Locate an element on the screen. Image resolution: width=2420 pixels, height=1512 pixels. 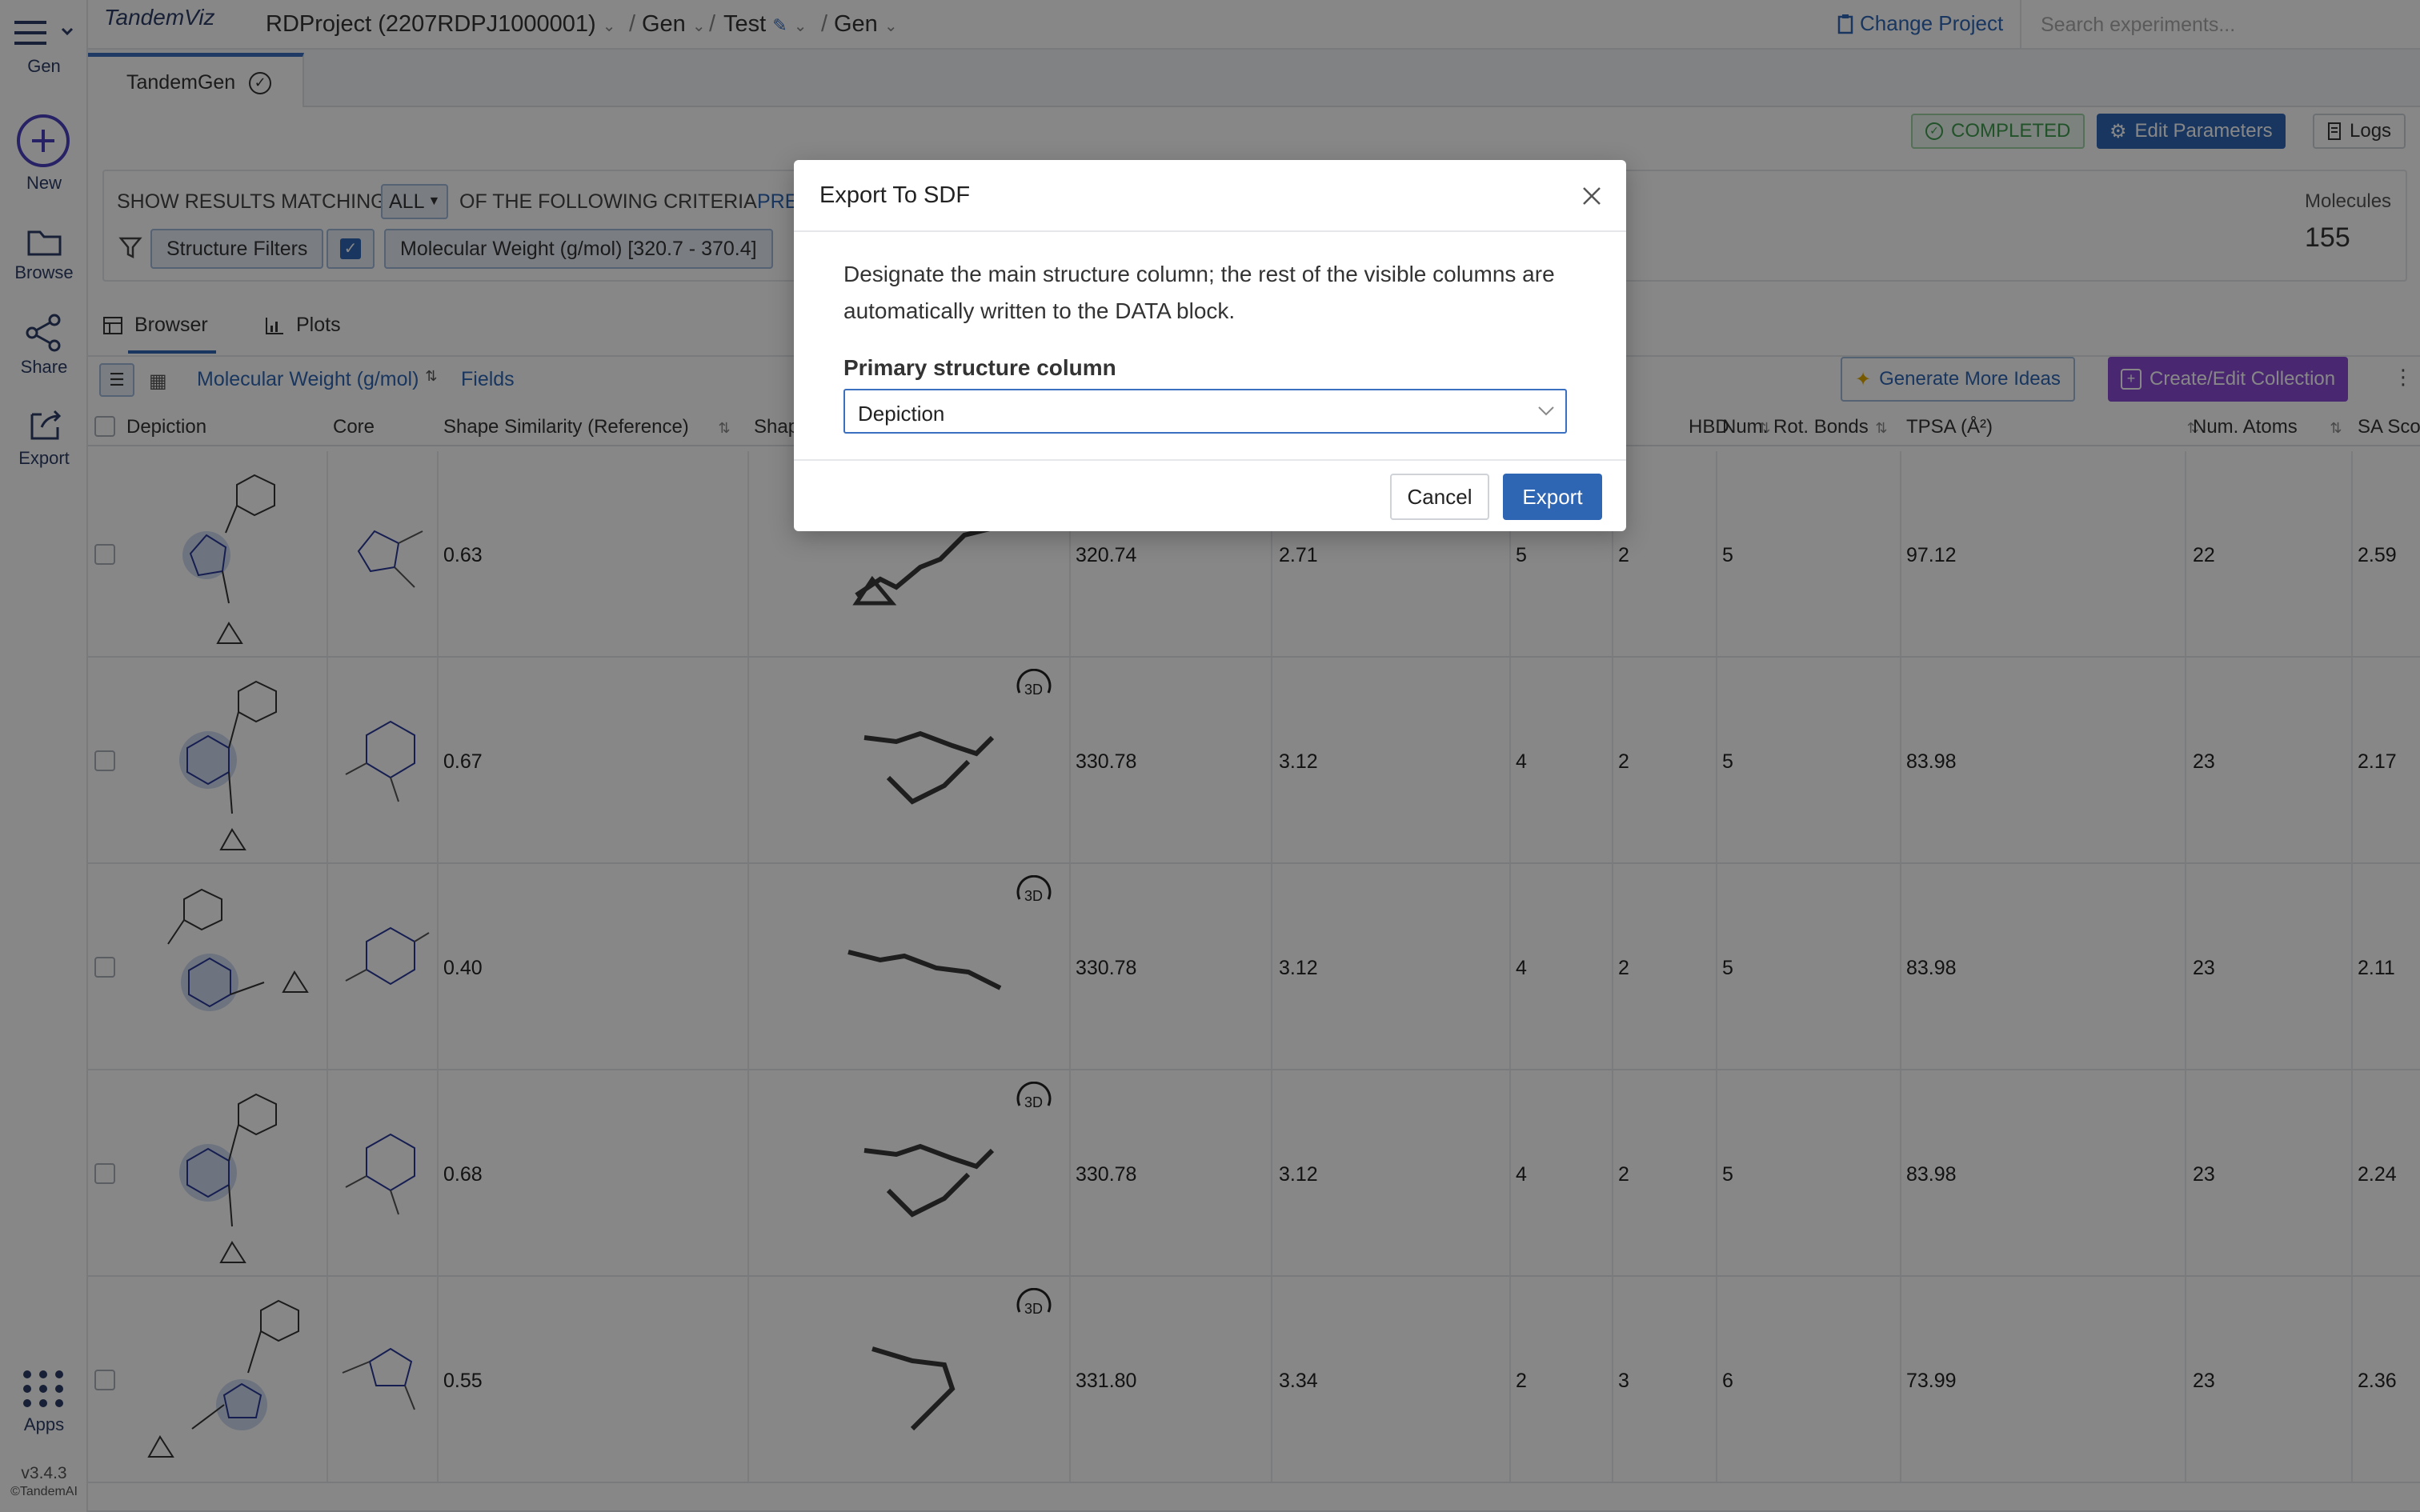
primary-structure-label: Primary structure column is located at coordinates (979, 367).